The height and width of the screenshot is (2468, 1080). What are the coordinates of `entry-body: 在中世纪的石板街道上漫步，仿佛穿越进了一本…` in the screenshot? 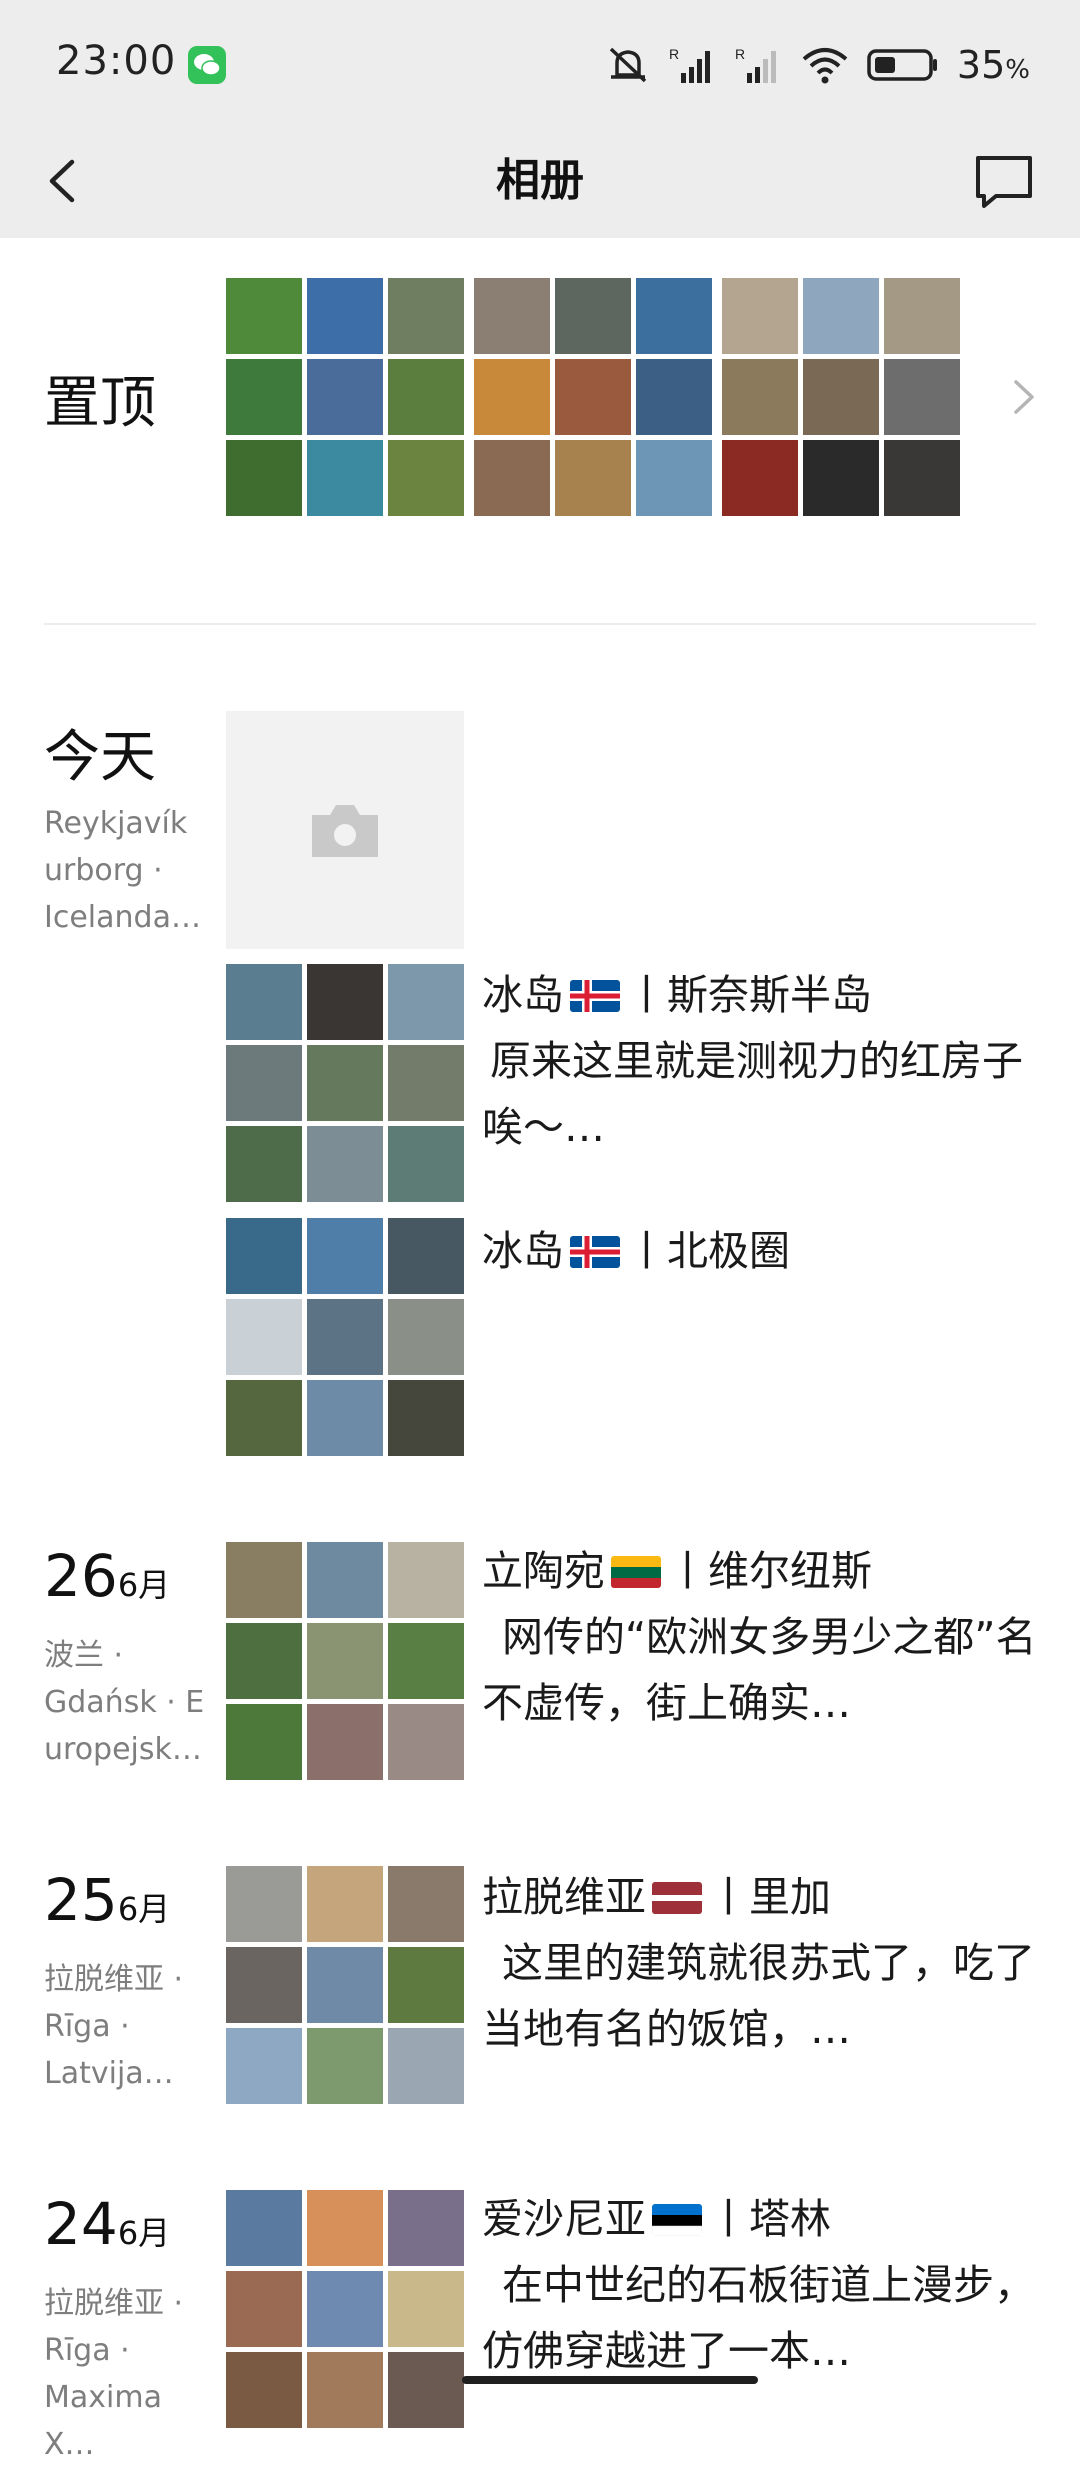 It's located at (758, 2318).